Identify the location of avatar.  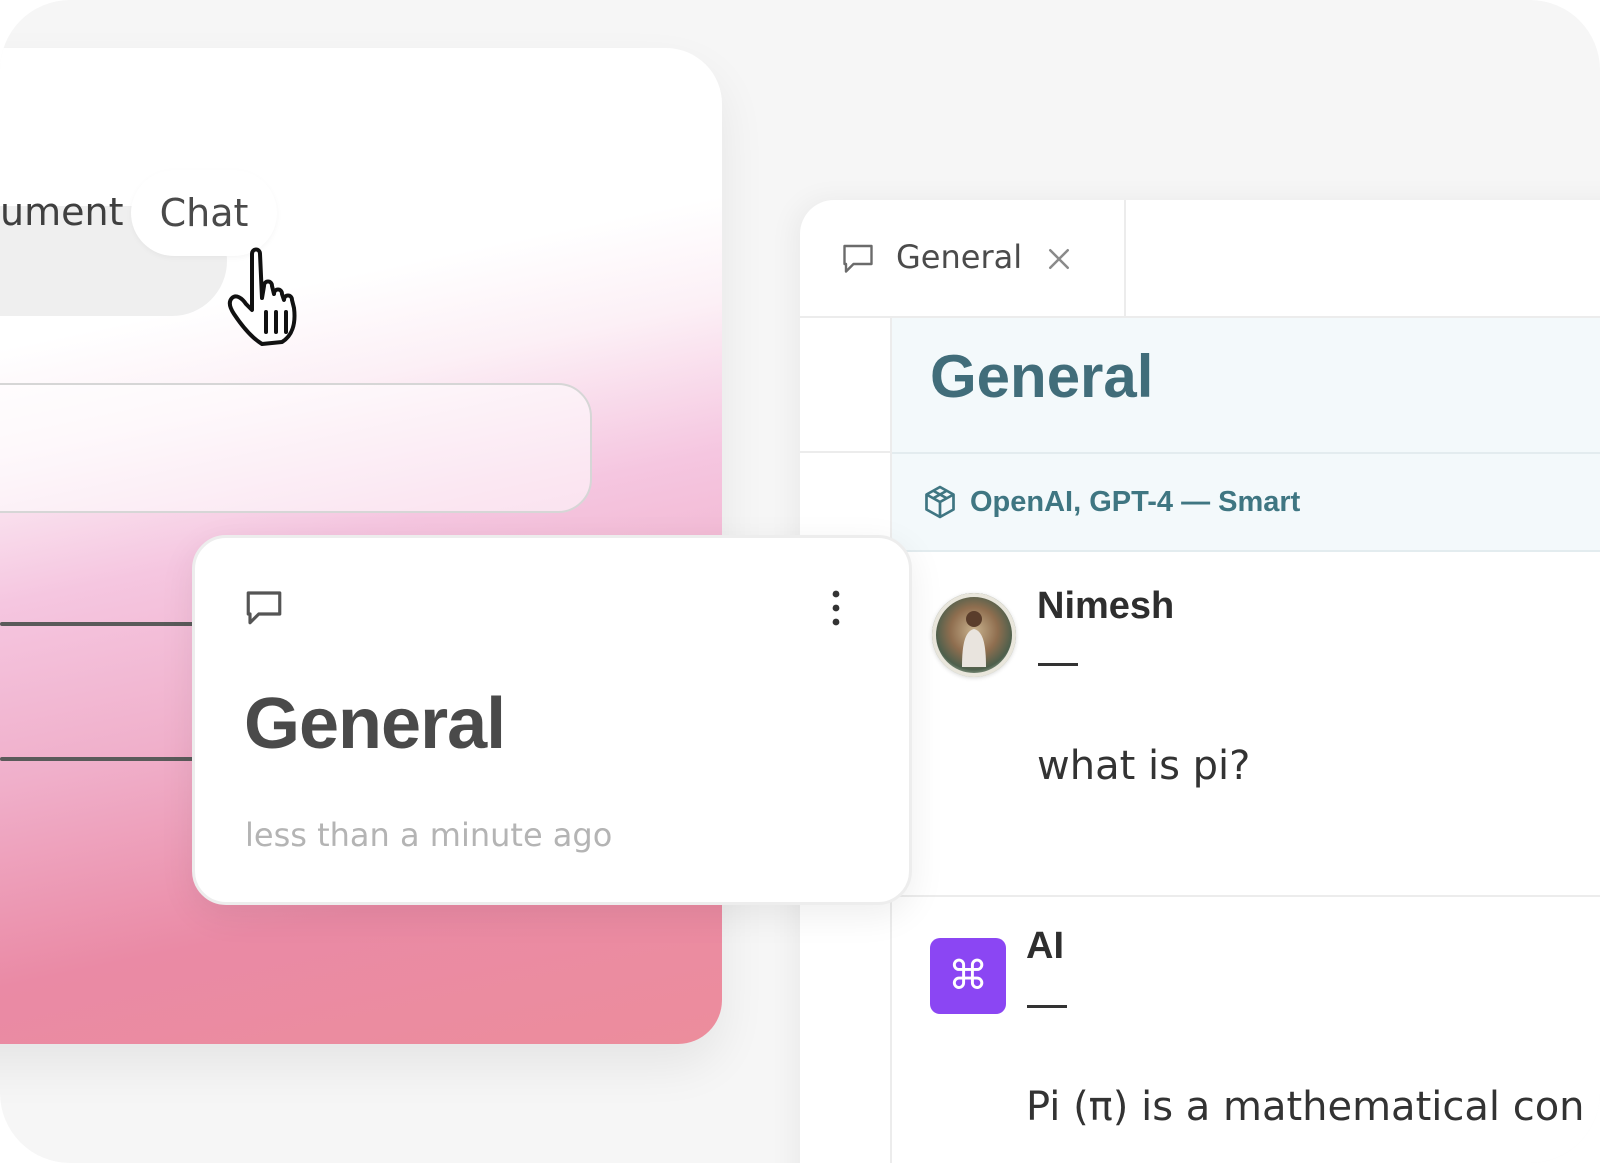
(974, 635).